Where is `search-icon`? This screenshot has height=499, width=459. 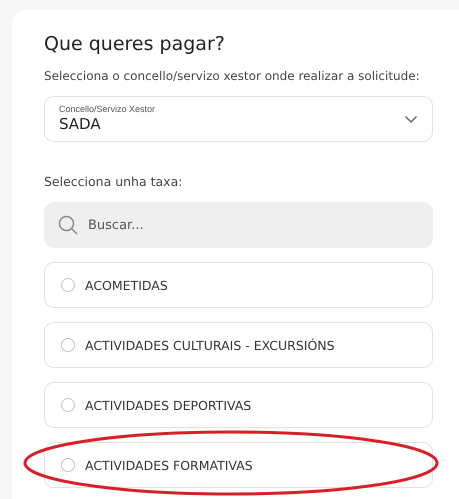
search-icon is located at coordinates (68, 225).